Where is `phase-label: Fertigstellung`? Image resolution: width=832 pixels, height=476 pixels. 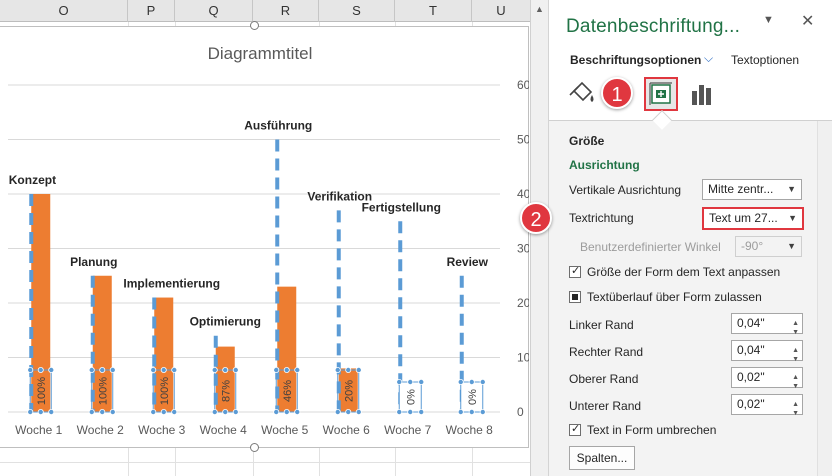 phase-label: Fertigstellung is located at coordinates (401, 207).